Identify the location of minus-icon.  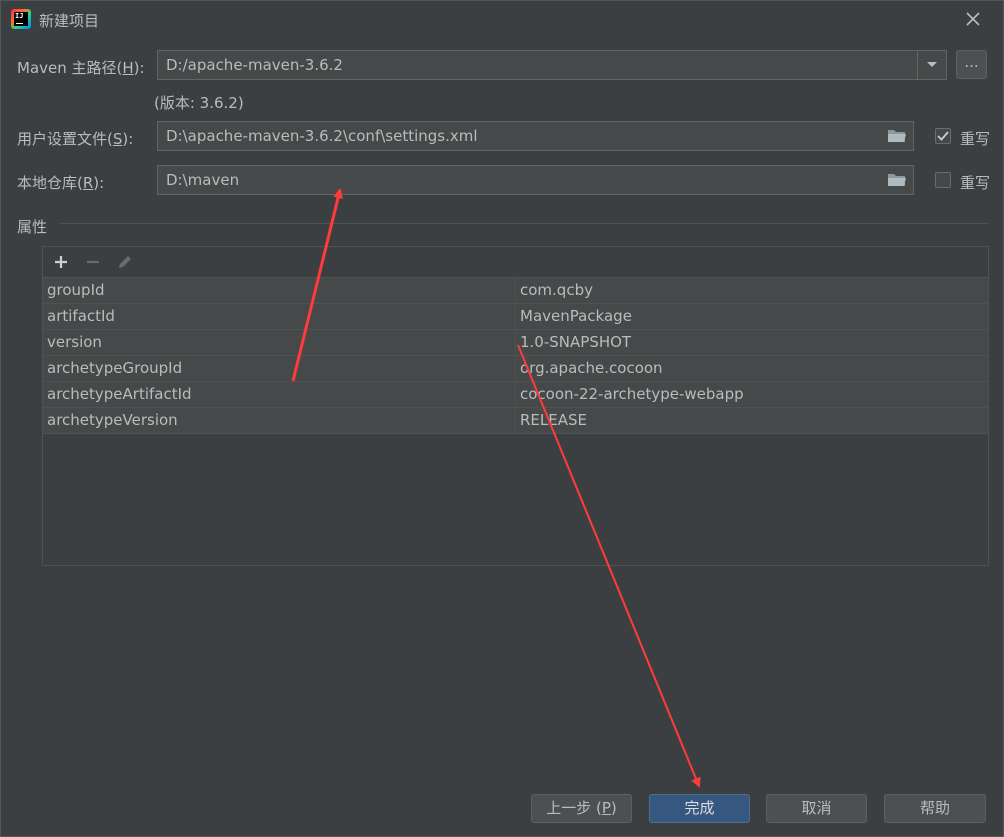
(93, 262).